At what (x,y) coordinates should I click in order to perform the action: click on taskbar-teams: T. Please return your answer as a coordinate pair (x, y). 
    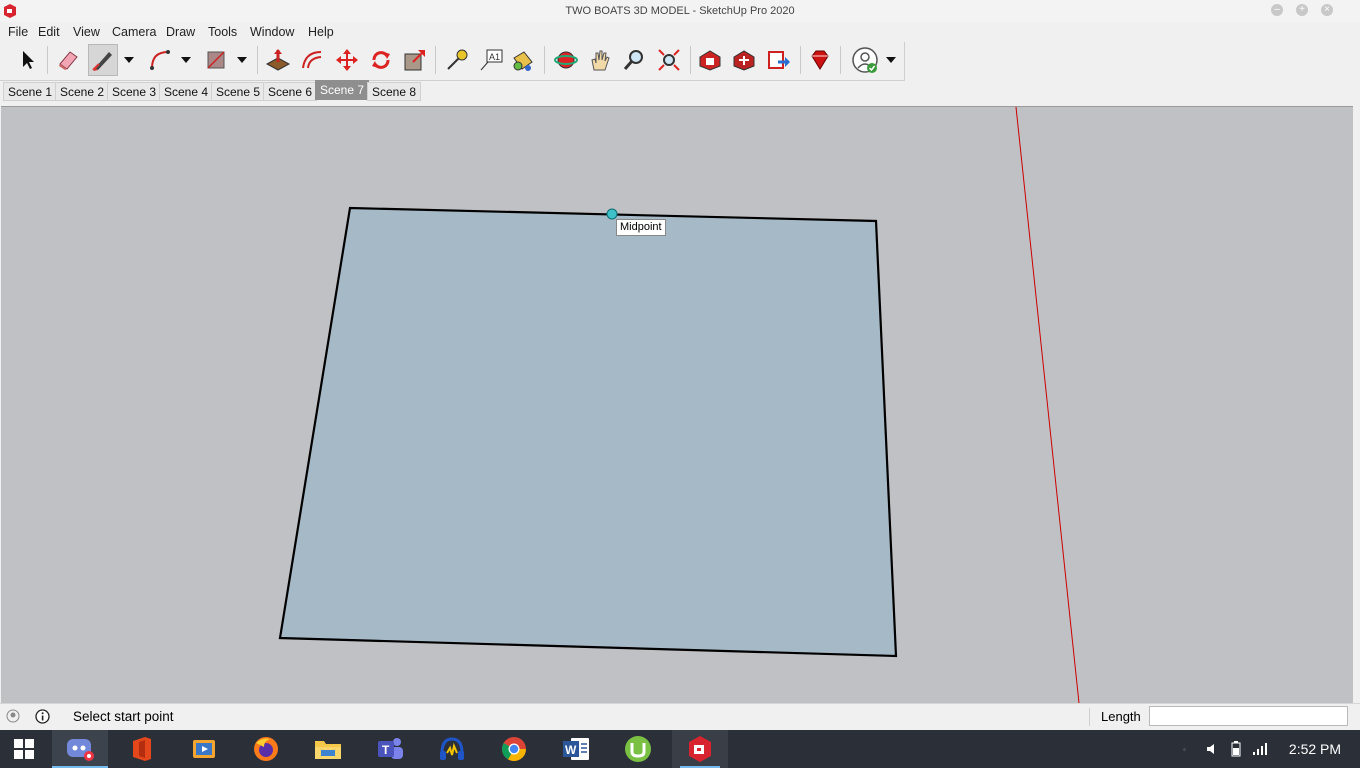
    Looking at the image, I should click on (390, 749).